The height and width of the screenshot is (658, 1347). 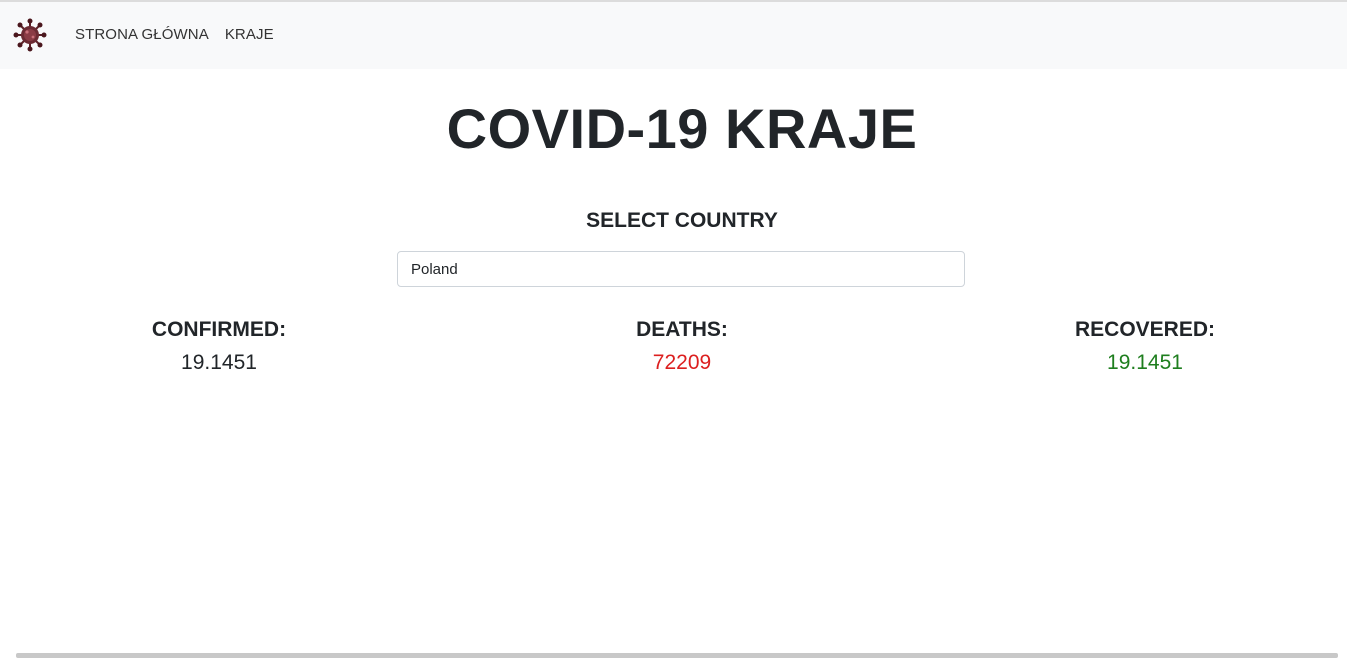 What do you see at coordinates (30, 35) in the screenshot?
I see `virus-icon` at bounding box center [30, 35].